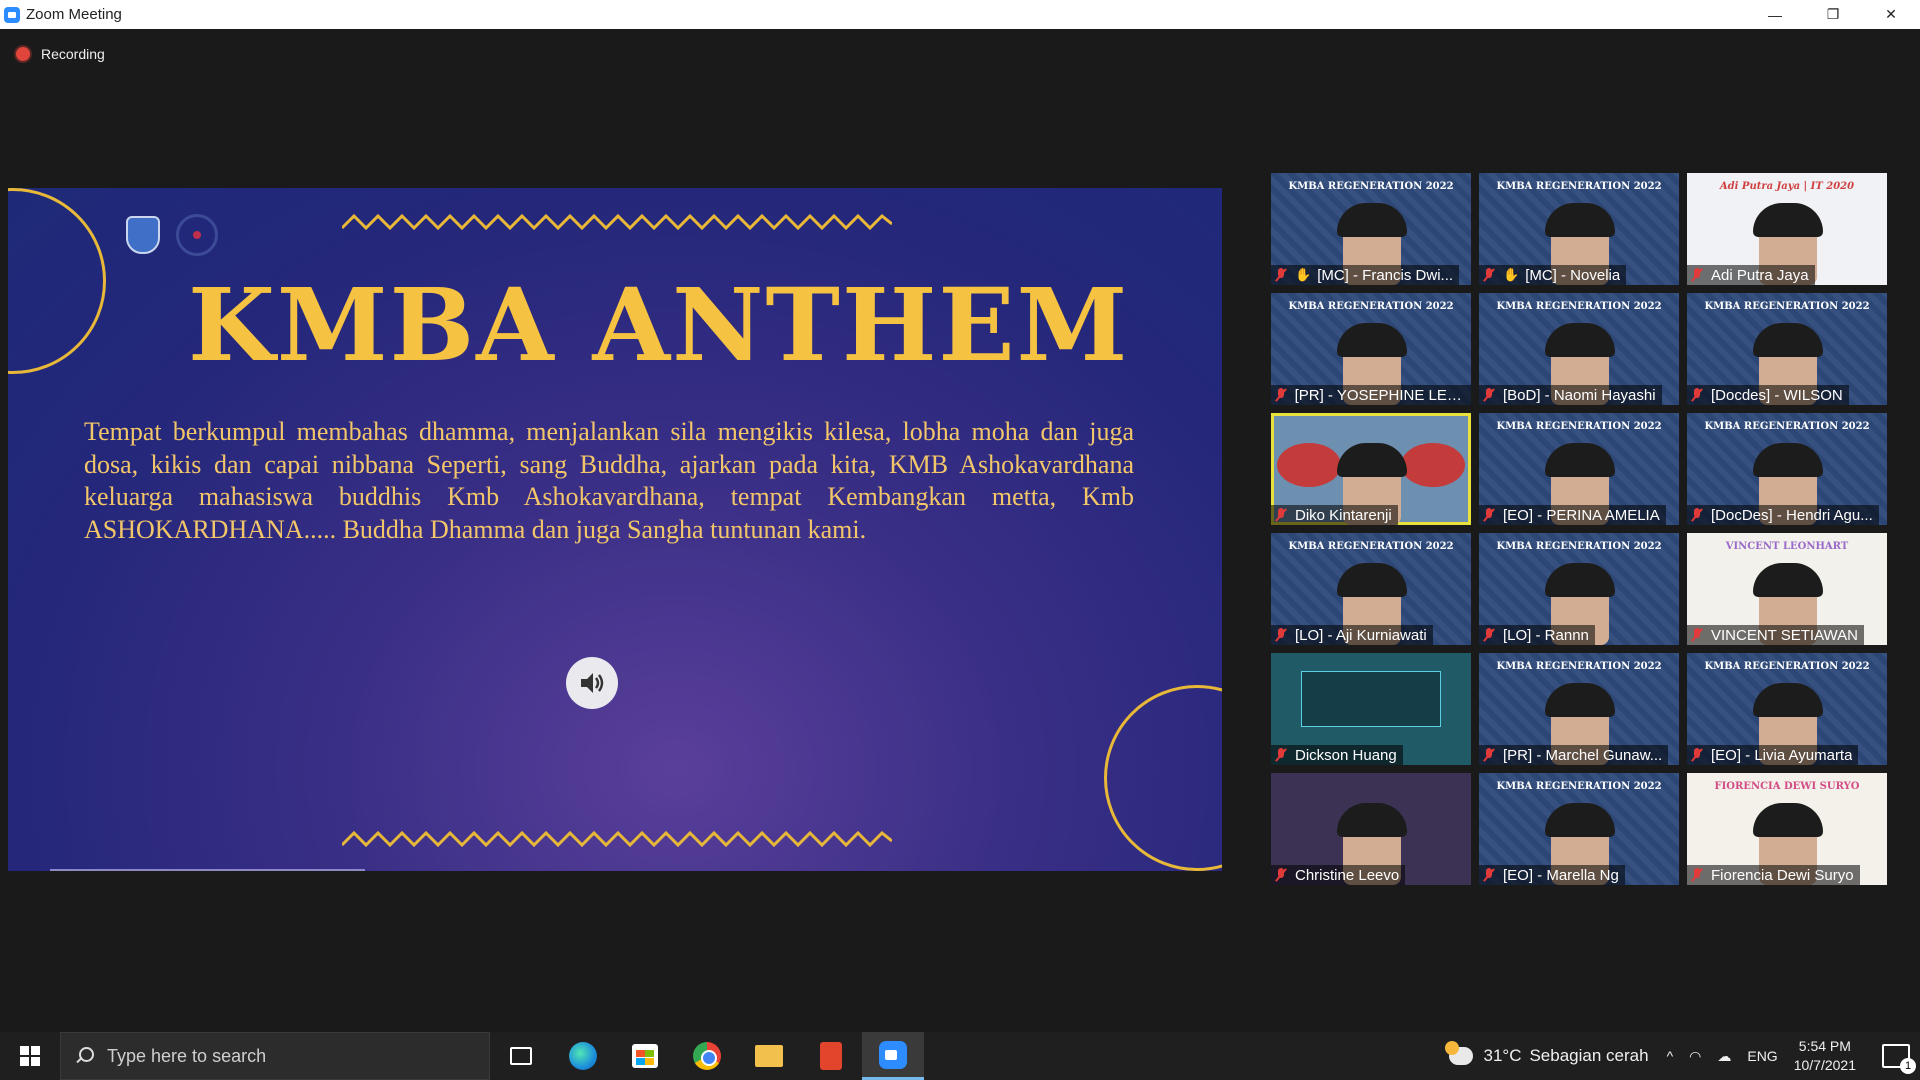 Image resolution: width=1920 pixels, height=1080 pixels. Describe the element at coordinates (207, 870) in the screenshot. I see `media-progress-bar` at that location.